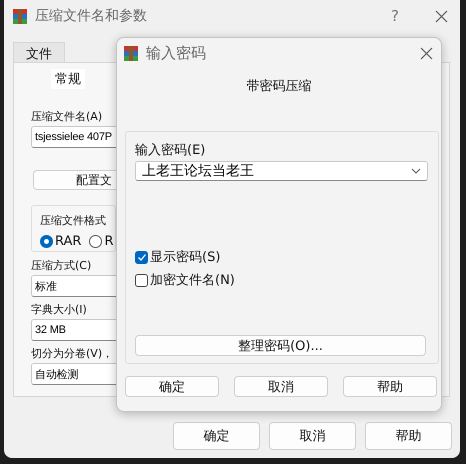 Image resolution: width=466 pixels, height=464 pixels. Describe the element at coordinates (68, 79) in the screenshot. I see `tab: 常规` at that location.